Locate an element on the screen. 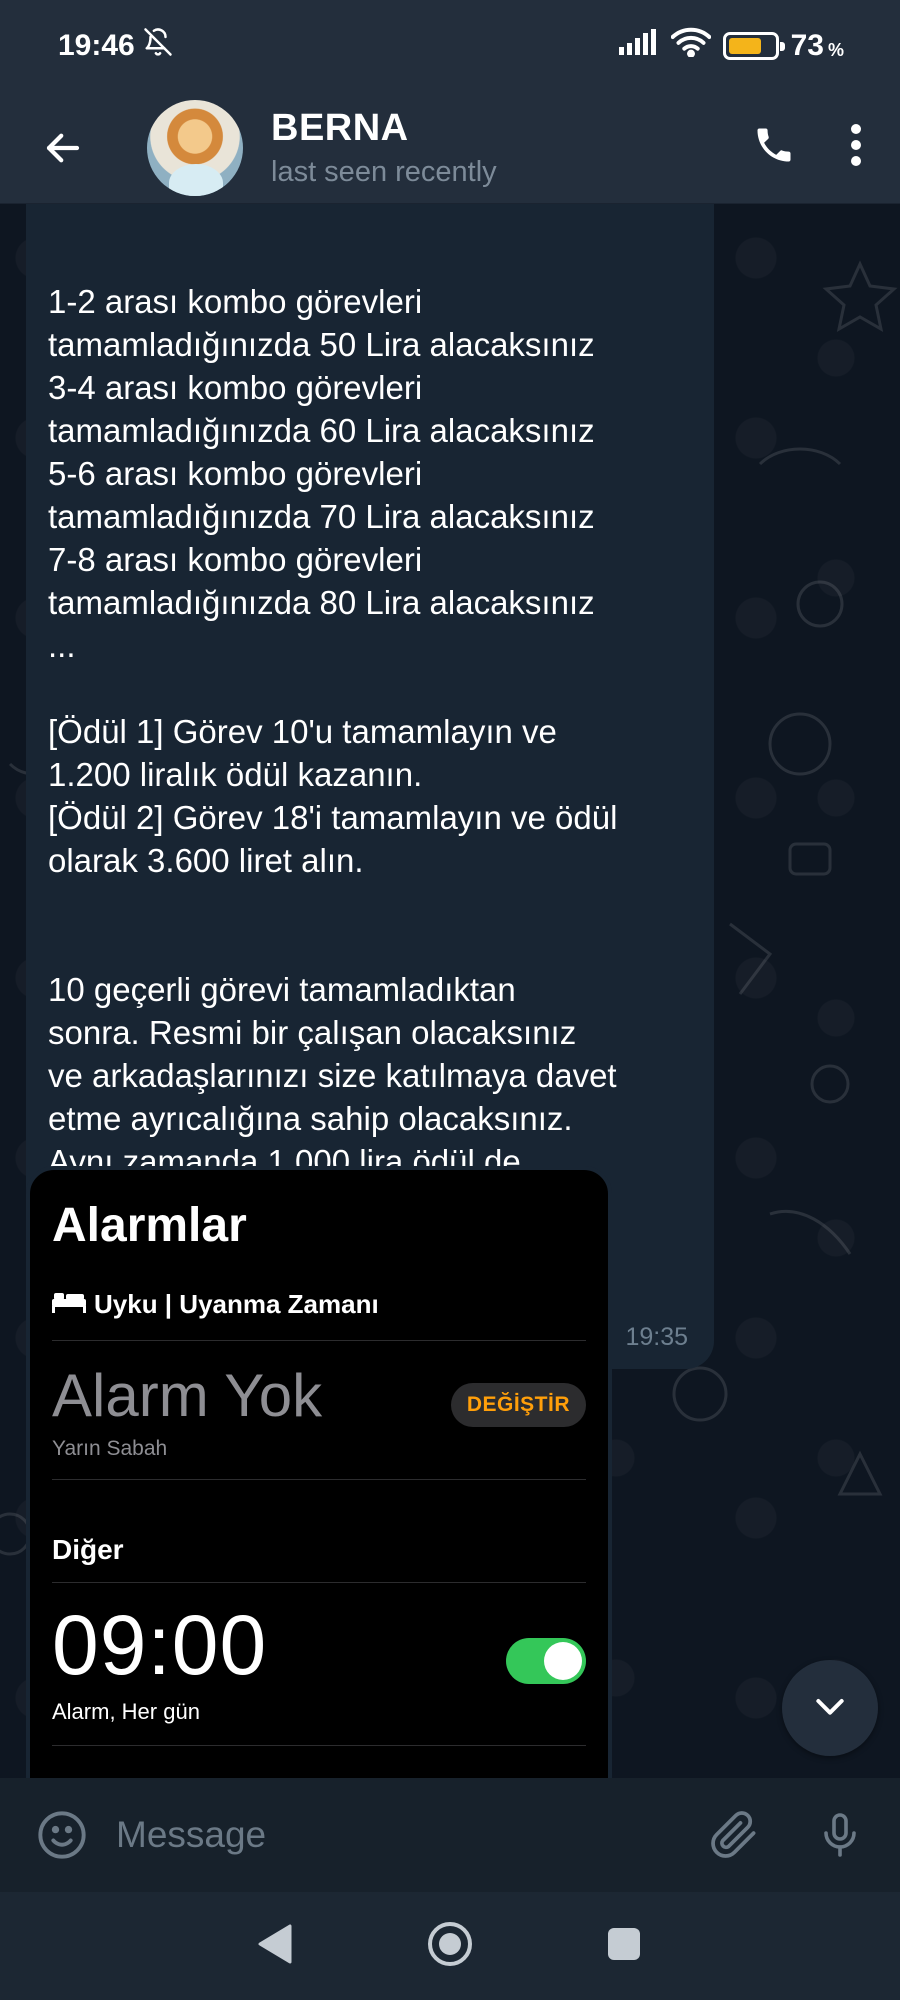 The width and height of the screenshot is (900, 2000). message-input is located at coordinates (411, 1835).